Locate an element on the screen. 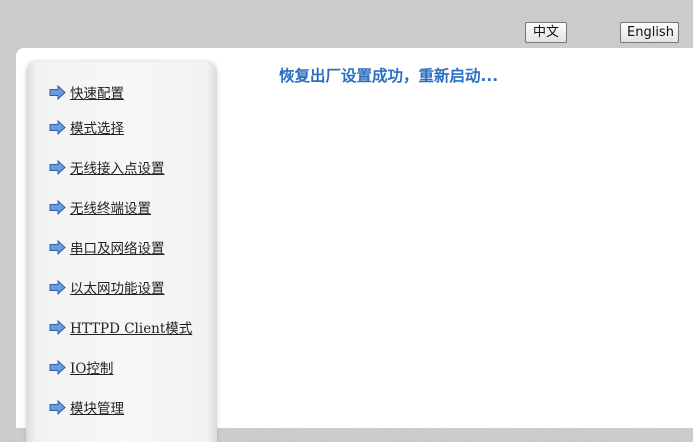  sidebar-item-label: 模块管理 is located at coordinates (97, 407).